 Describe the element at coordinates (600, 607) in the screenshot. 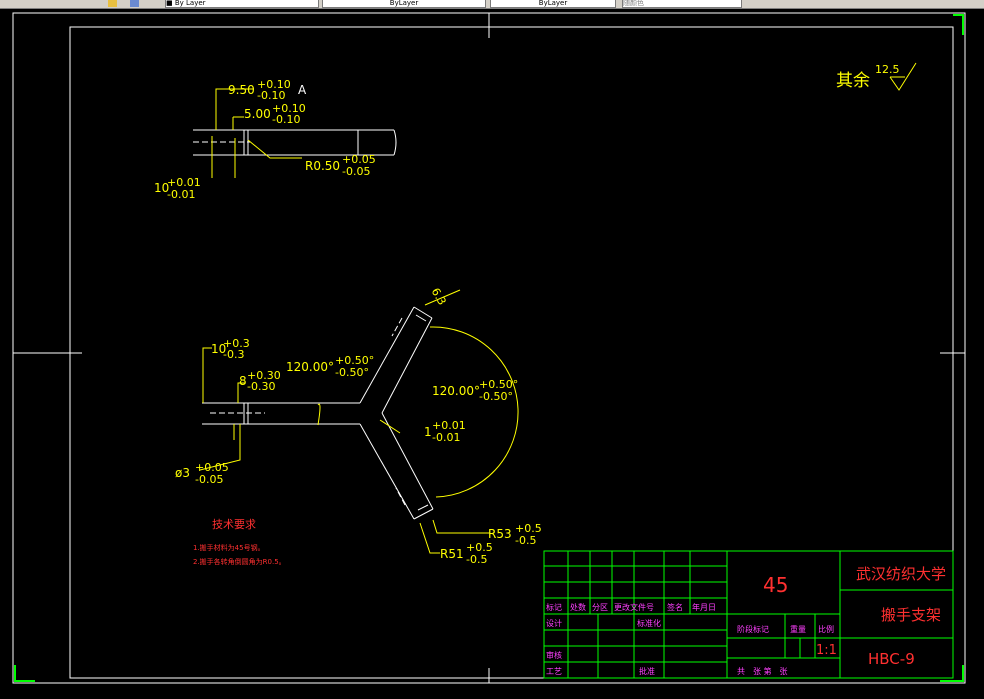

I see `hdr-zone: 分区` at that location.